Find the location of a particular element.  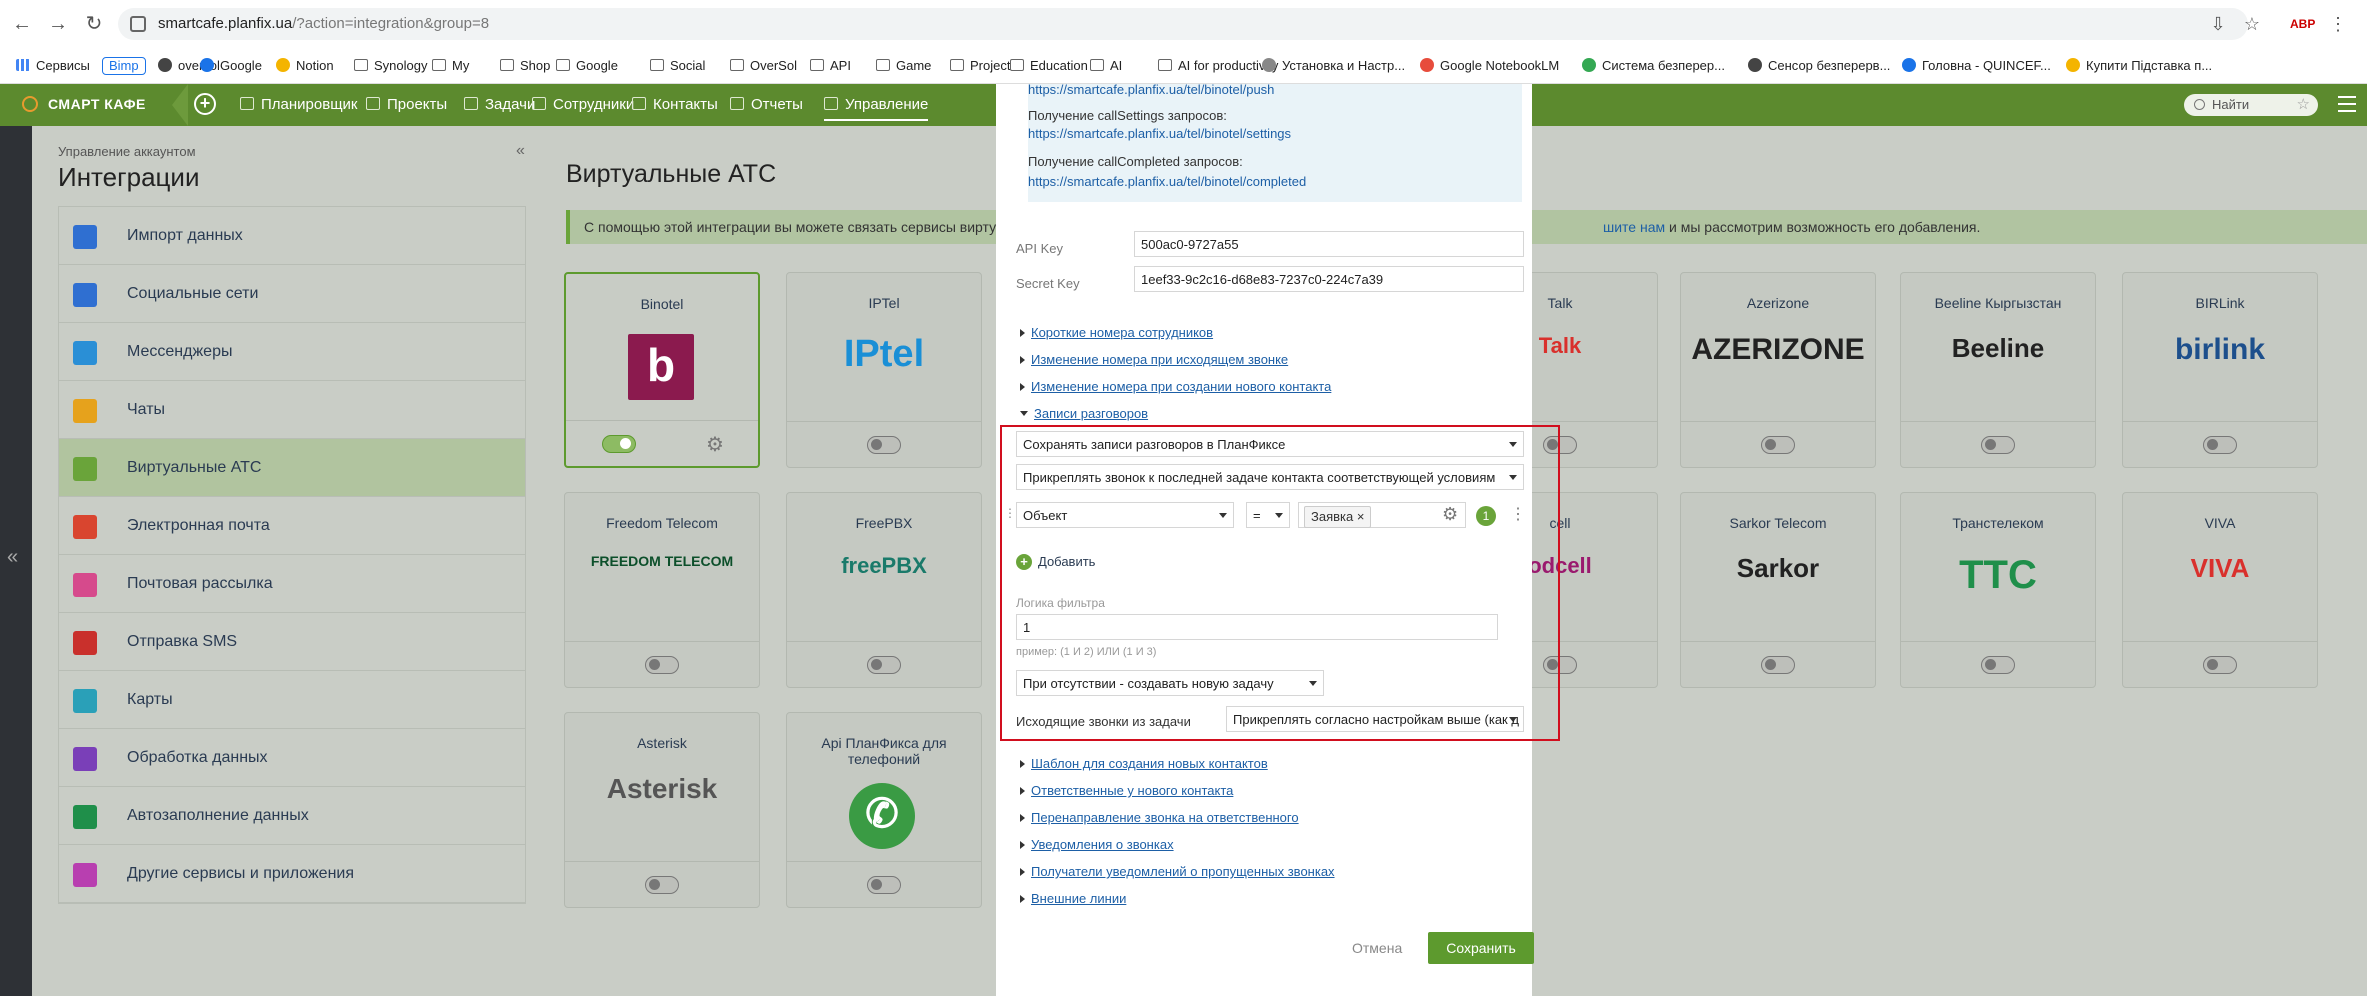

menu-item: Задачи is located at coordinates (499, 104).